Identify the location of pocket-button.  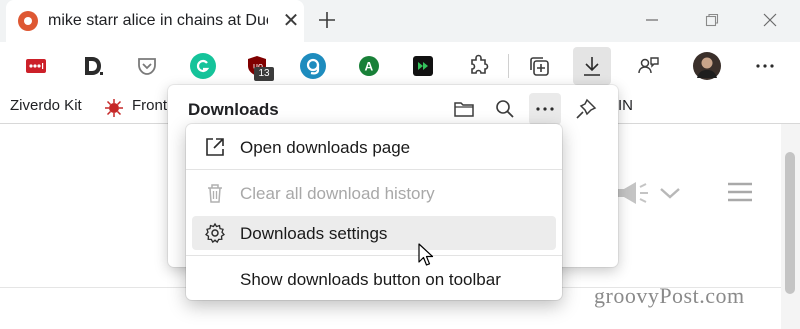
(147, 66).